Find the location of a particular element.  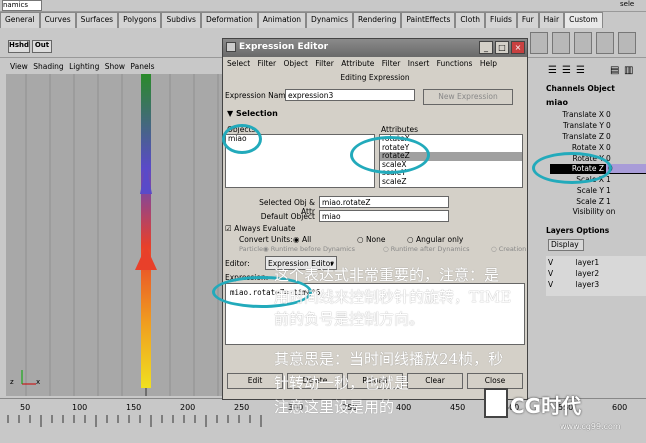

channel-row: Translate X0 is located at coordinates (598, 115).